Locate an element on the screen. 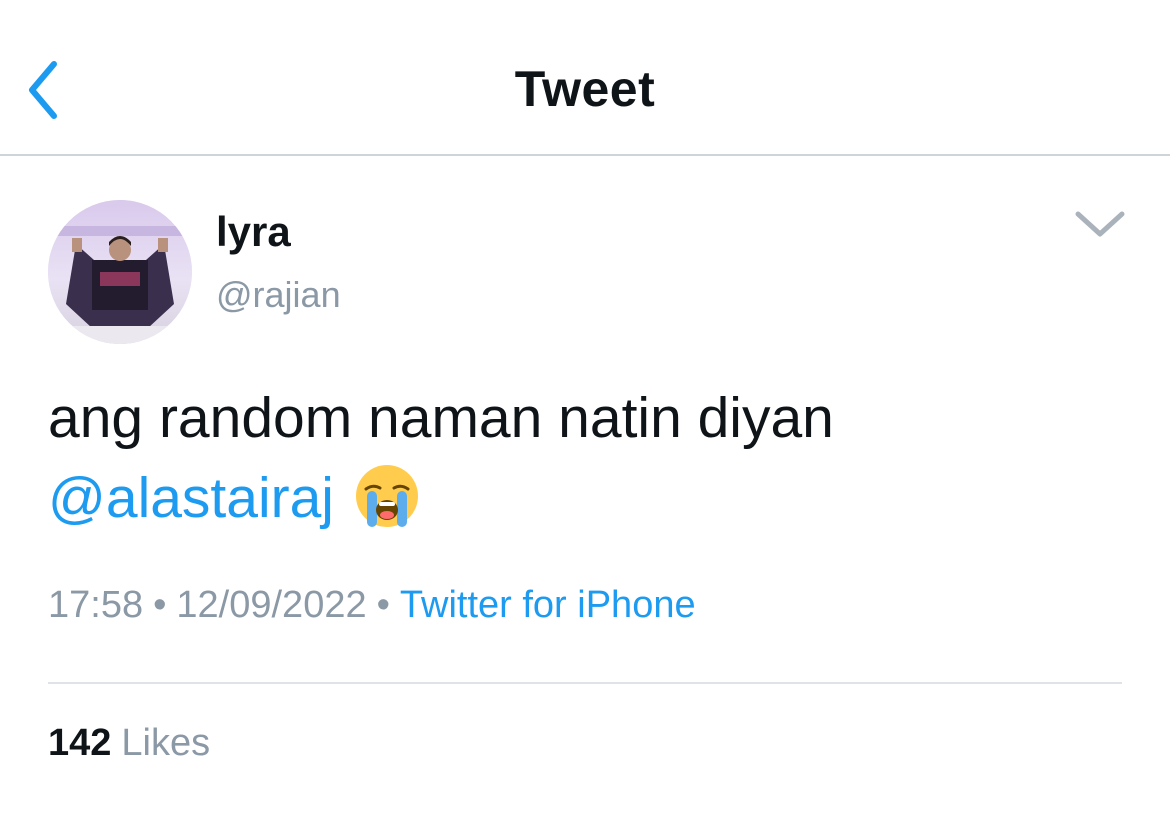 The height and width of the screenshot is (818, 1170). author-display-name: lyra is located at coordinates (253, 232).